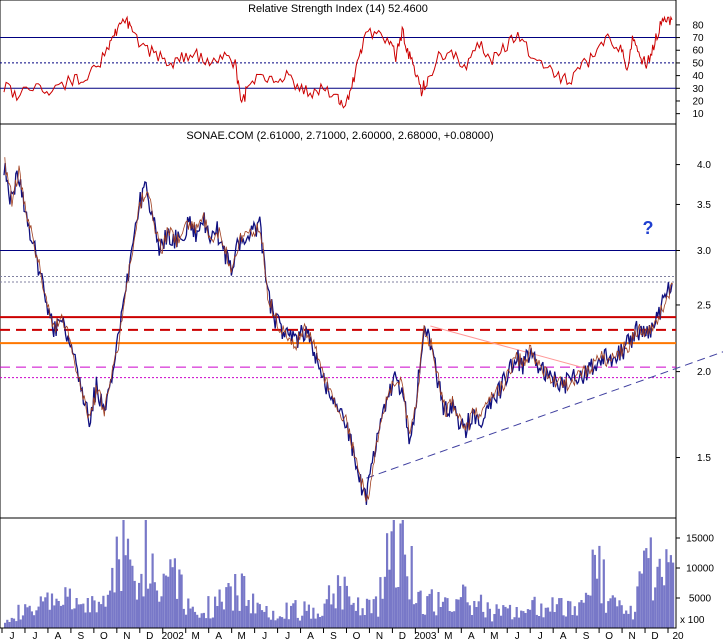 The height and width of the screenshot is (641, 723). I want to click on rsi-tick-label: 50, so click(698, 63).